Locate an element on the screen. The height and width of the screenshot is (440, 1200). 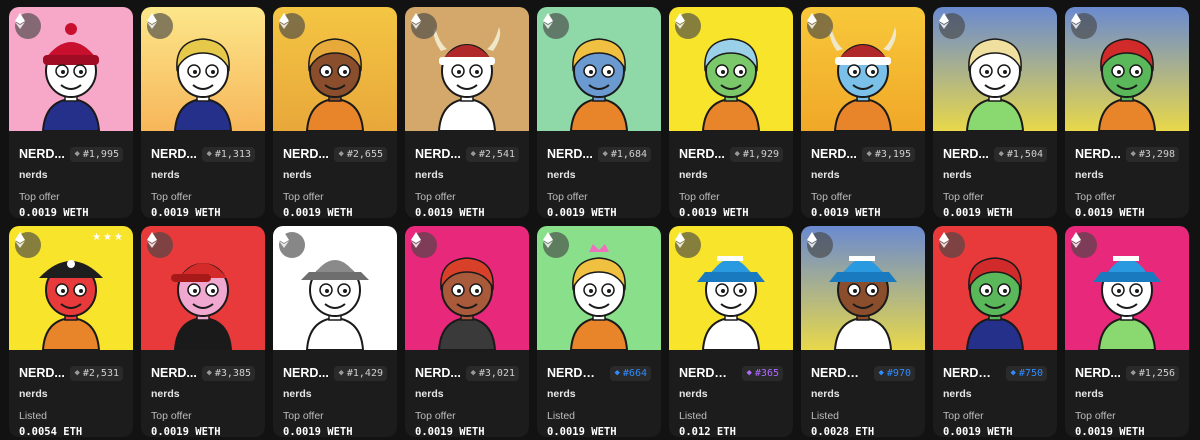
nft-card: NERD... ◆ #2,541 nerds Top offer 0.0019 WETH is located at coordinates (467, 112).